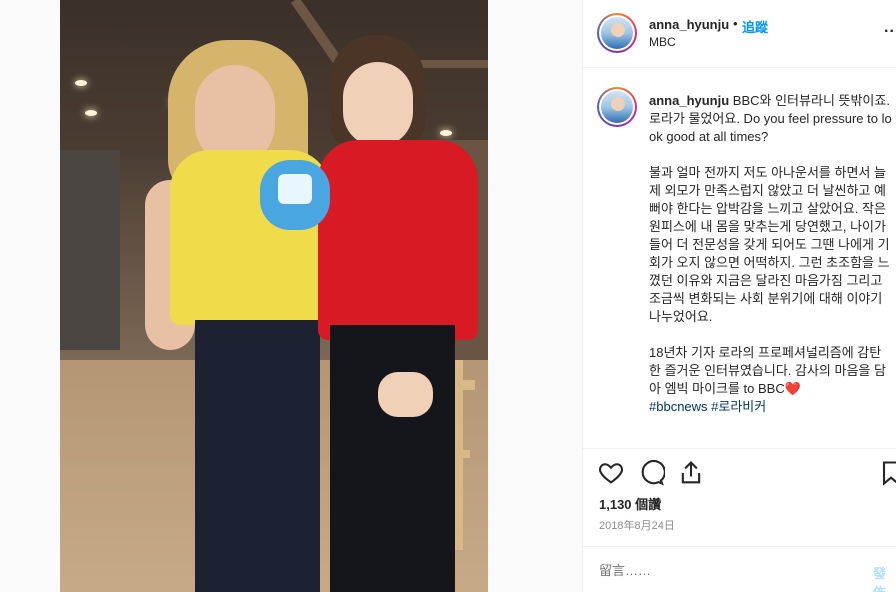 The image size is (896, 592). Describe the element at coordinates (662, 42) in the screenshot. I see `location-link: MBC` at that location.